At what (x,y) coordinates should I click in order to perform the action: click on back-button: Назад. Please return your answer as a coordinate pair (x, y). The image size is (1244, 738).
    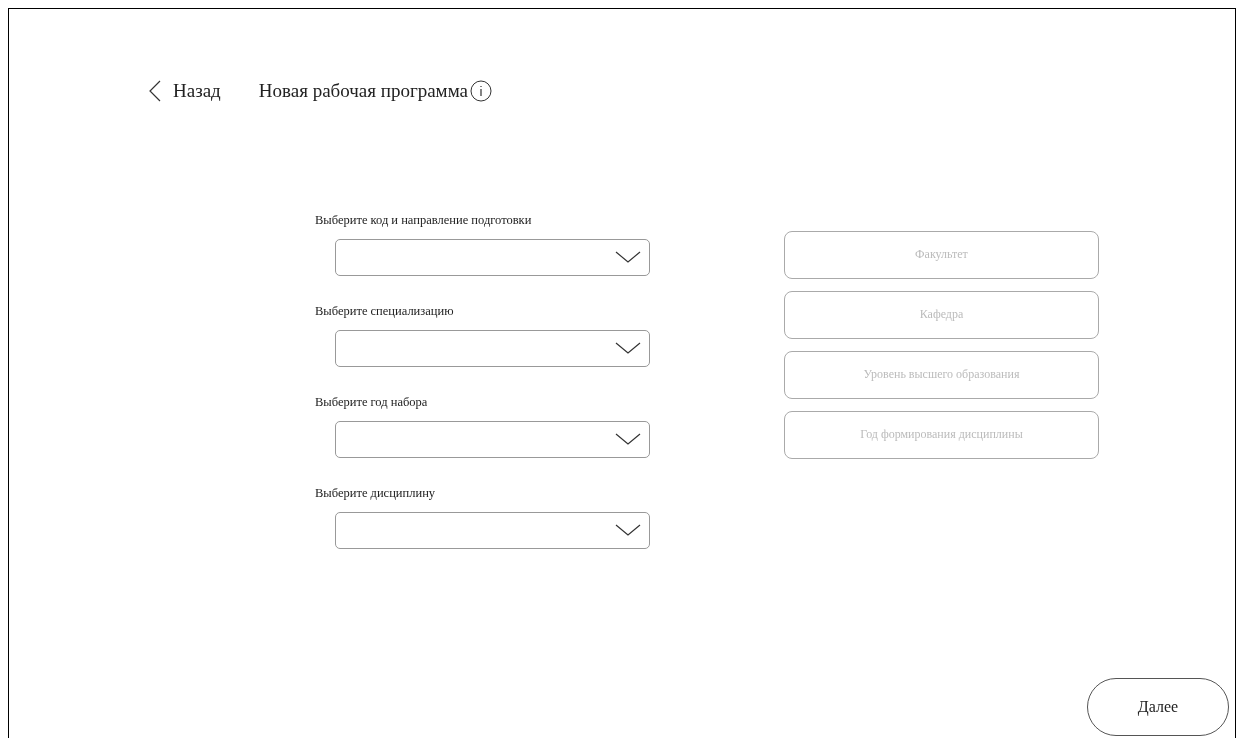
    Looking at the image, I should click on (185, 91).